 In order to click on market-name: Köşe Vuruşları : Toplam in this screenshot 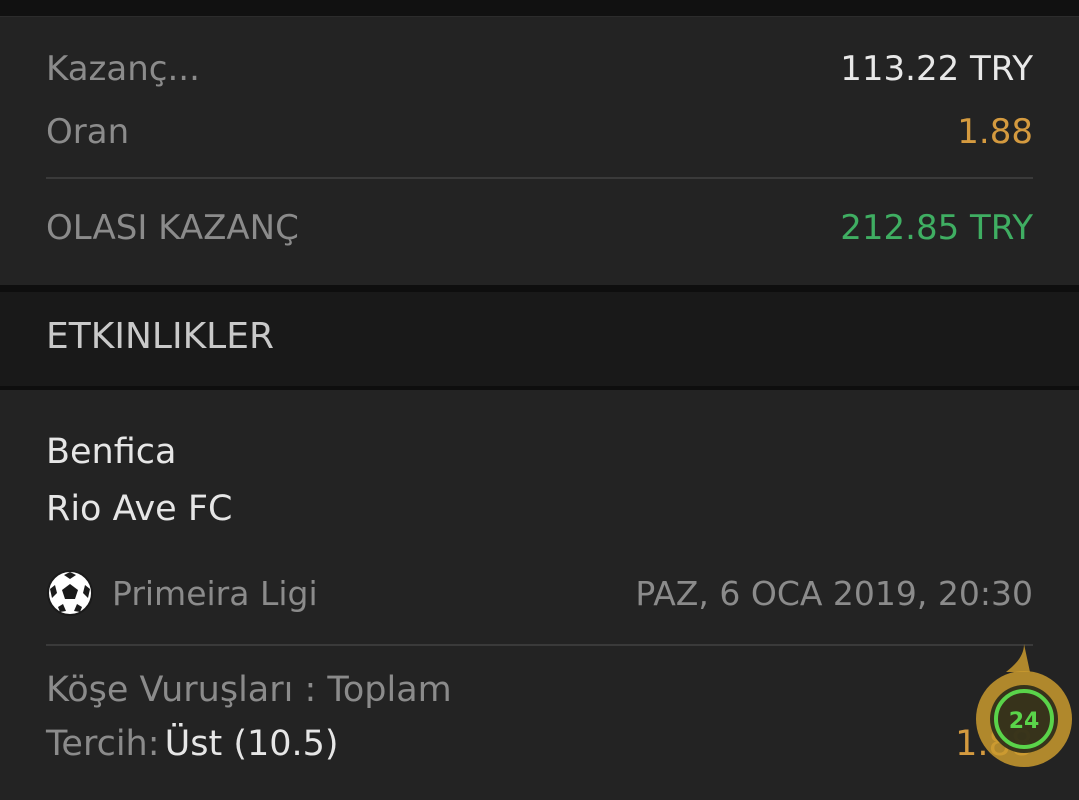, I will do `click(249, 690)`.